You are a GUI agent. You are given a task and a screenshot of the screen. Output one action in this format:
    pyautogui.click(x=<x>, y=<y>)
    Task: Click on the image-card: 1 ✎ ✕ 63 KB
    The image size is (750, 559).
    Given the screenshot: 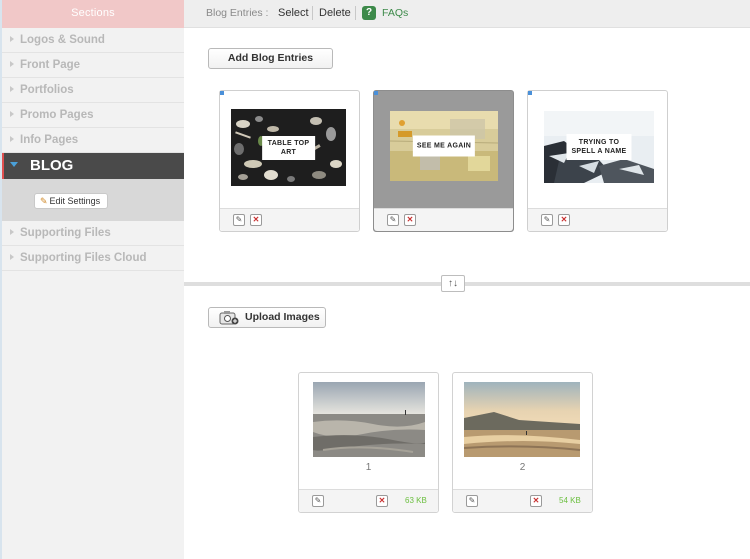 What is the action you would take?
    pyautogui.click(x=368, y=442)
    